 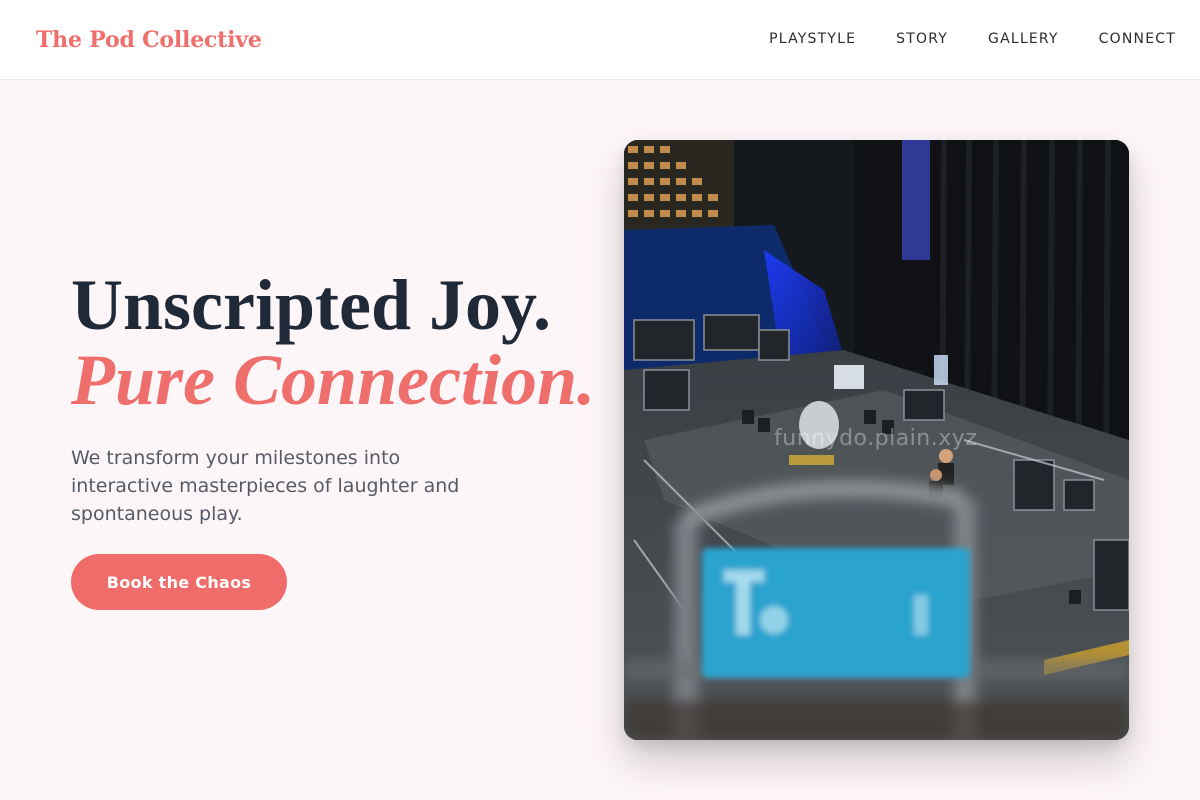 I want to click on photo-watermark: funnydo.plain.xyz, so click(x=876, y=438).